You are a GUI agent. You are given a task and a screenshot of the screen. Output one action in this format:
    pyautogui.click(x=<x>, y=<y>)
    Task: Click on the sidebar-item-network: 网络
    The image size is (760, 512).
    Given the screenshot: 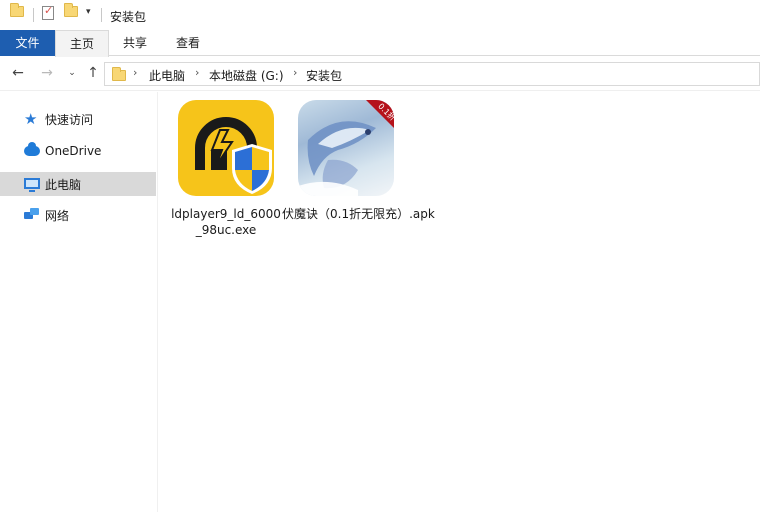 What is the action you would take?
    pyautogui.click(x=78, y=215)
    